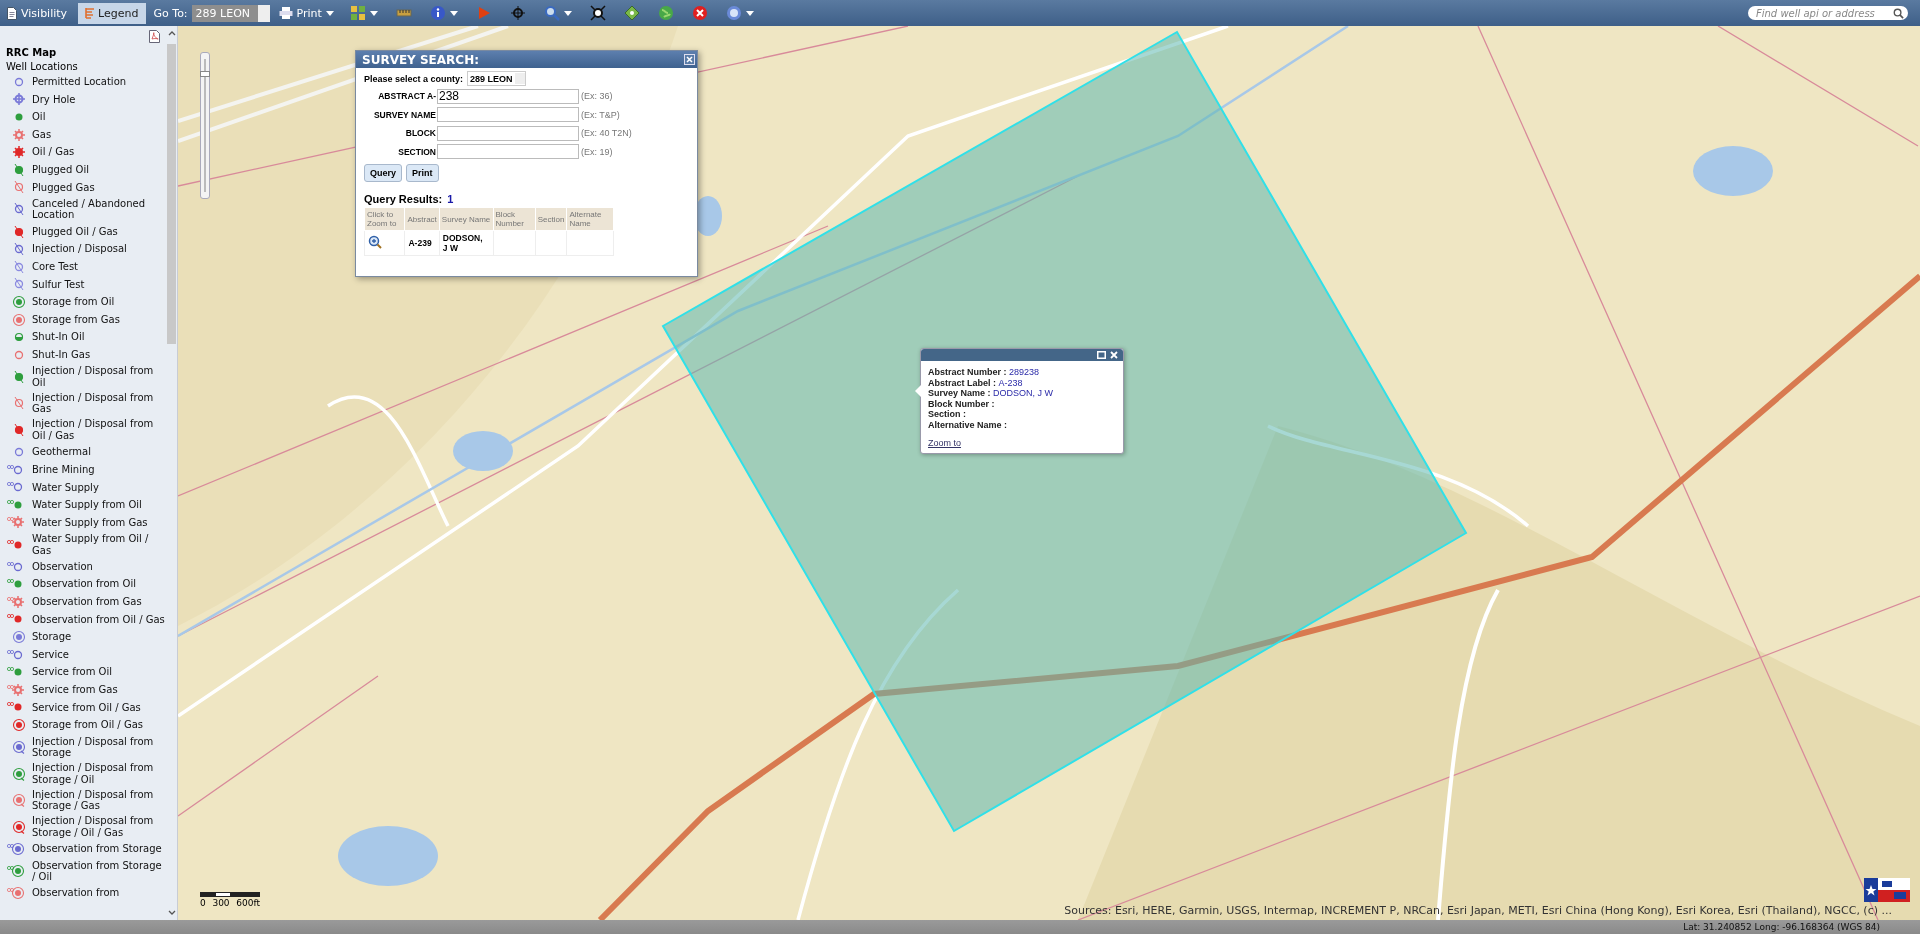  Describe the element at coordinates (422, 173) in the screenshot. I see `dialog-button: Print` at that location.